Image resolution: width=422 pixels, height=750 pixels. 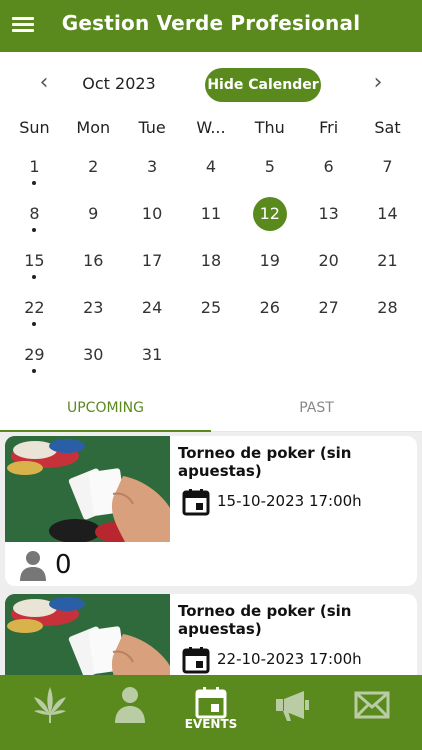 I want to click on calendar-day: 7, so click(x=387, y=173).